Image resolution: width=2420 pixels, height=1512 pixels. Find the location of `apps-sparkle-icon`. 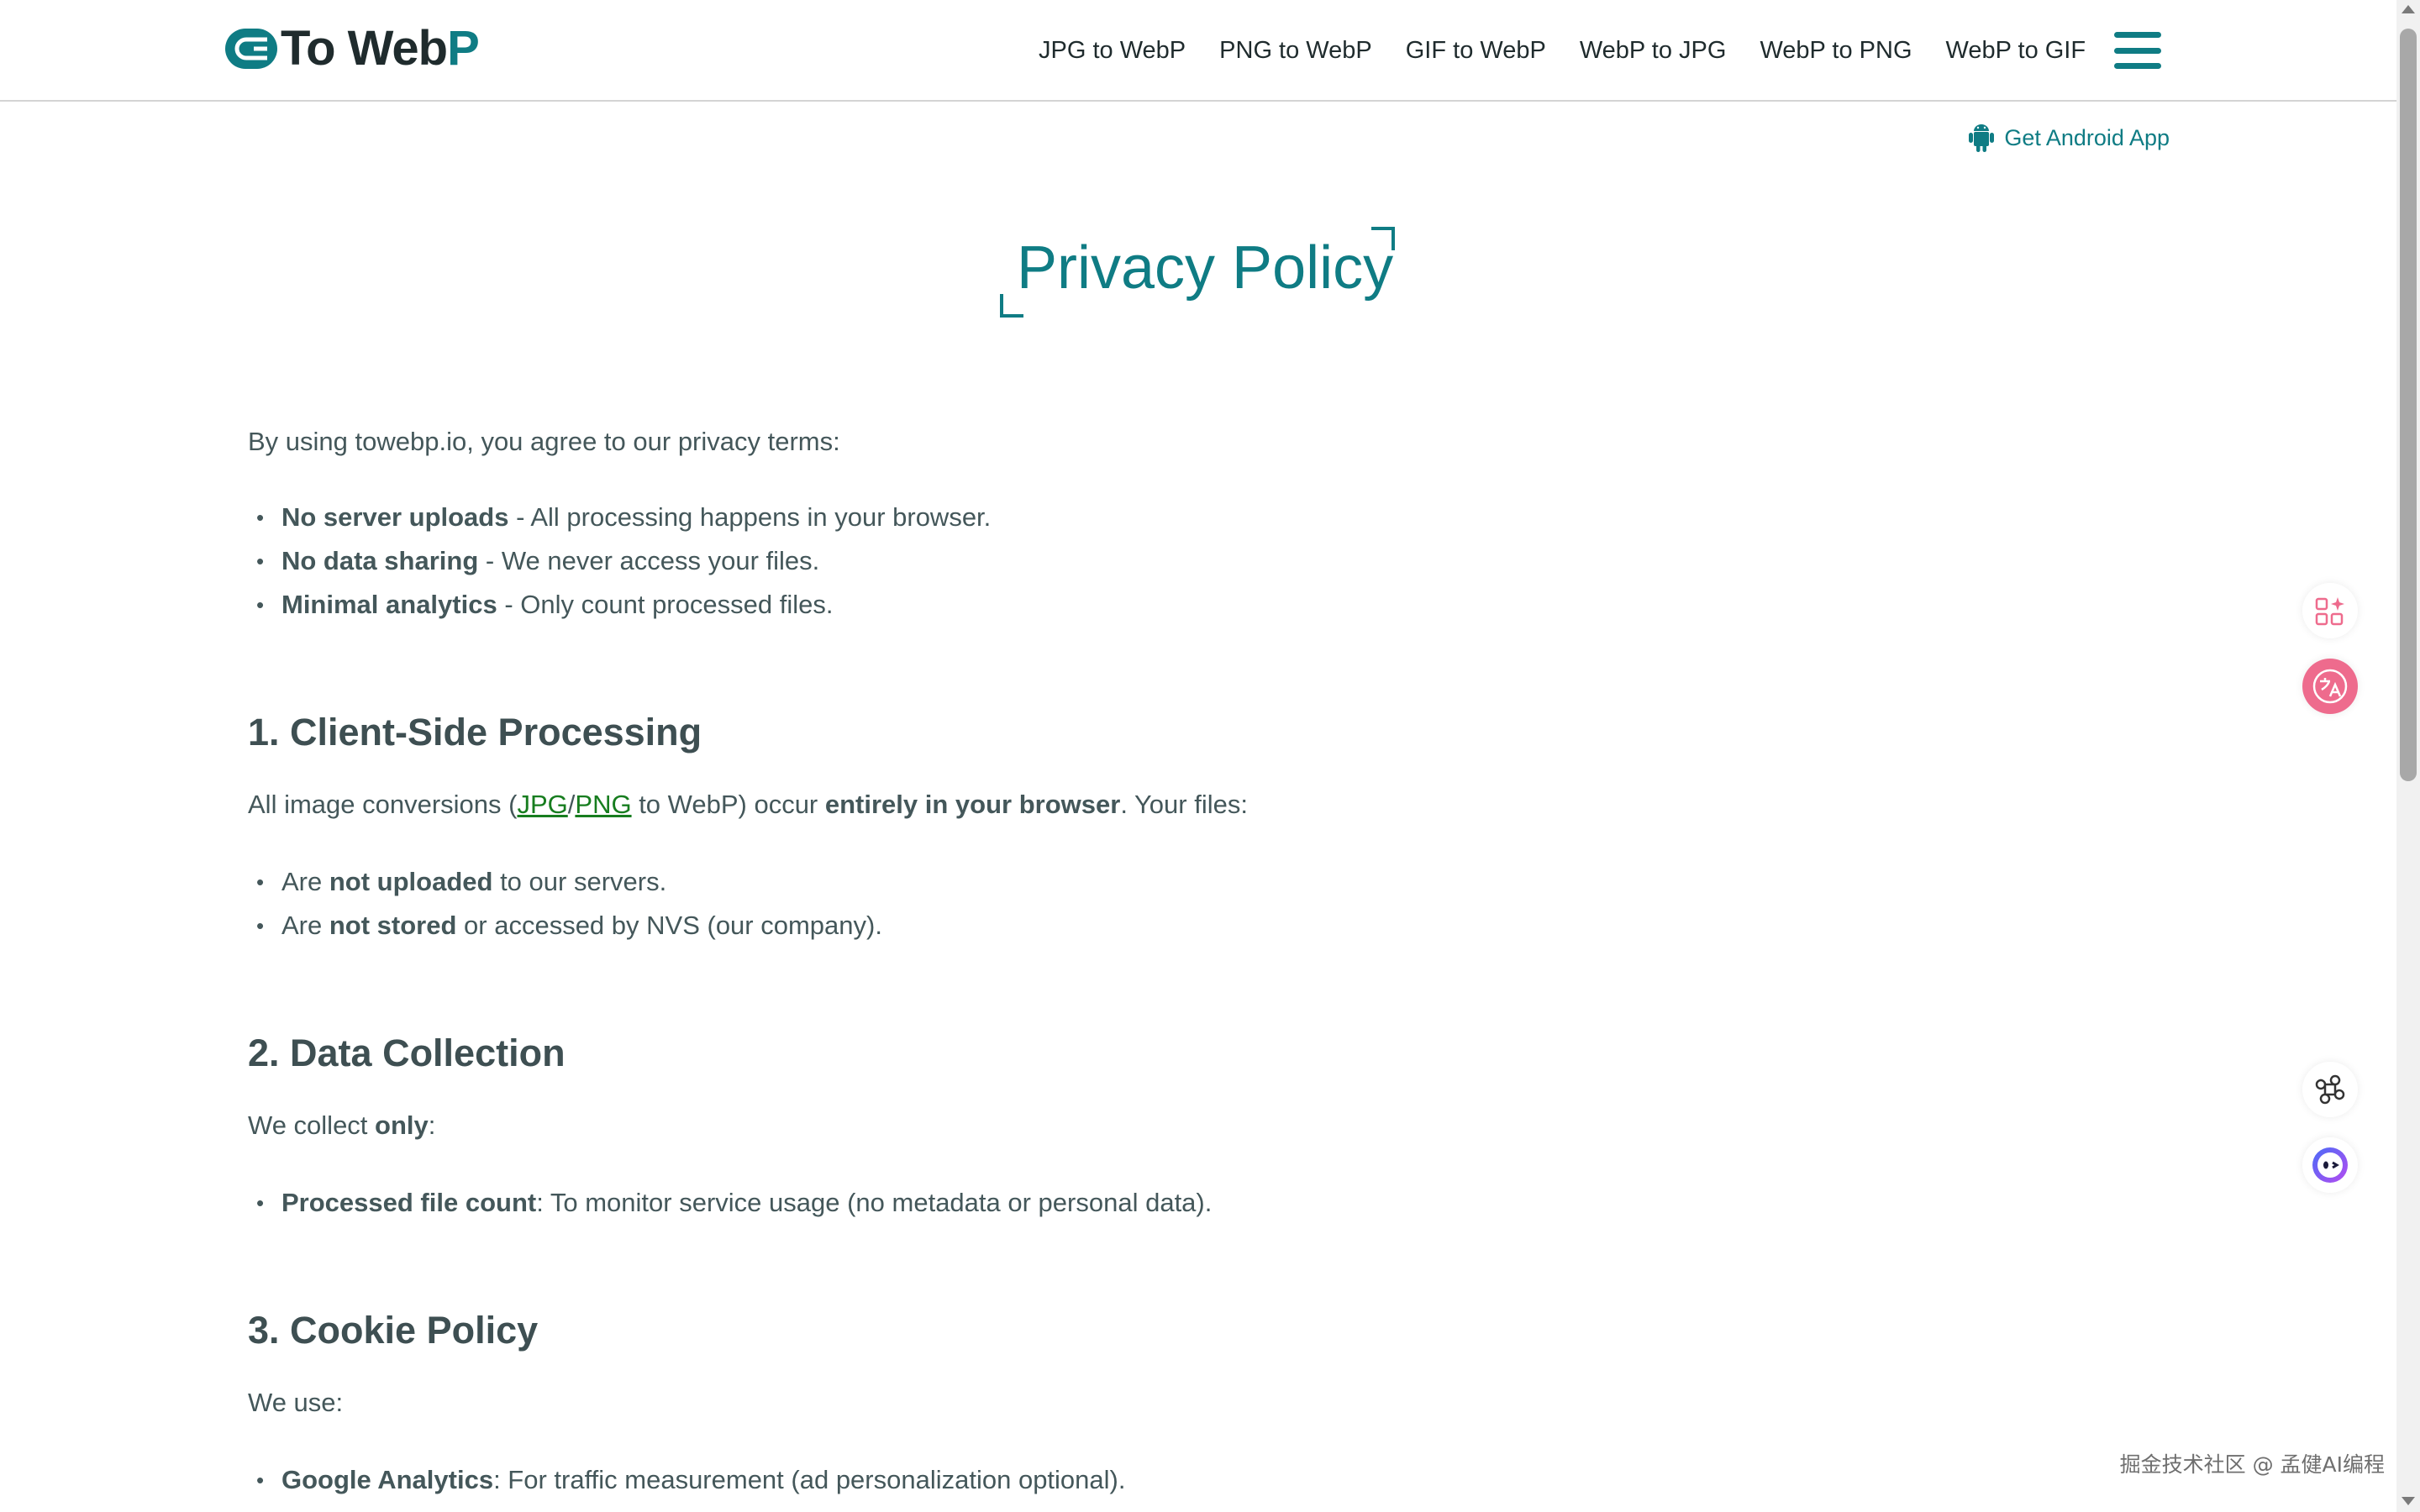

apps-sparkle-icon is located at coordinates (2329, 611).